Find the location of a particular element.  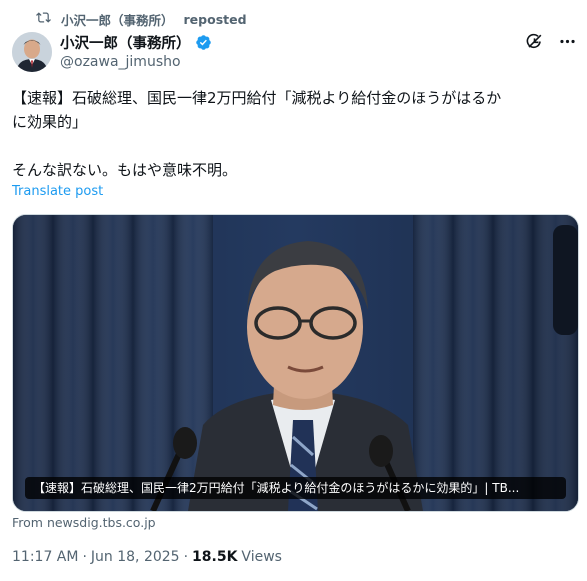

views-label: Views is located at coordinates (261, 557).